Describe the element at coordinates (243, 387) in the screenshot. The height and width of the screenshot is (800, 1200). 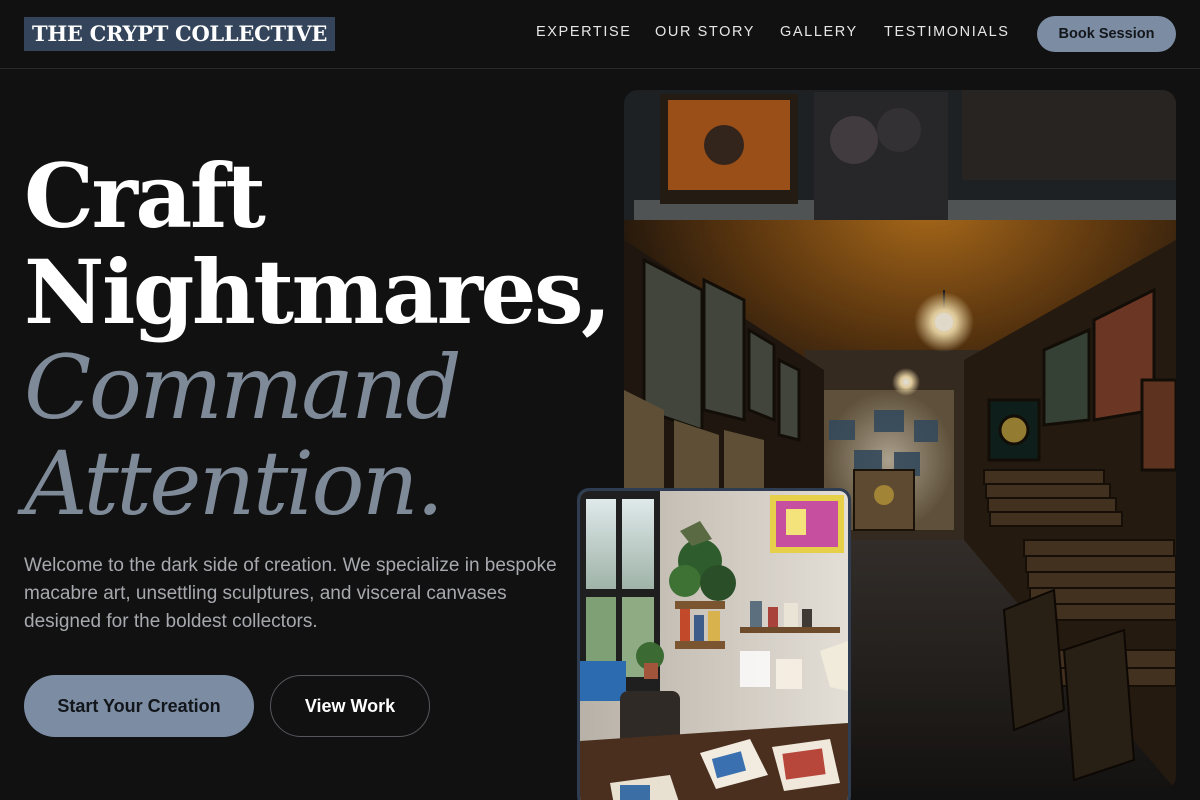
I see `headline-line-3: Command` at that location.